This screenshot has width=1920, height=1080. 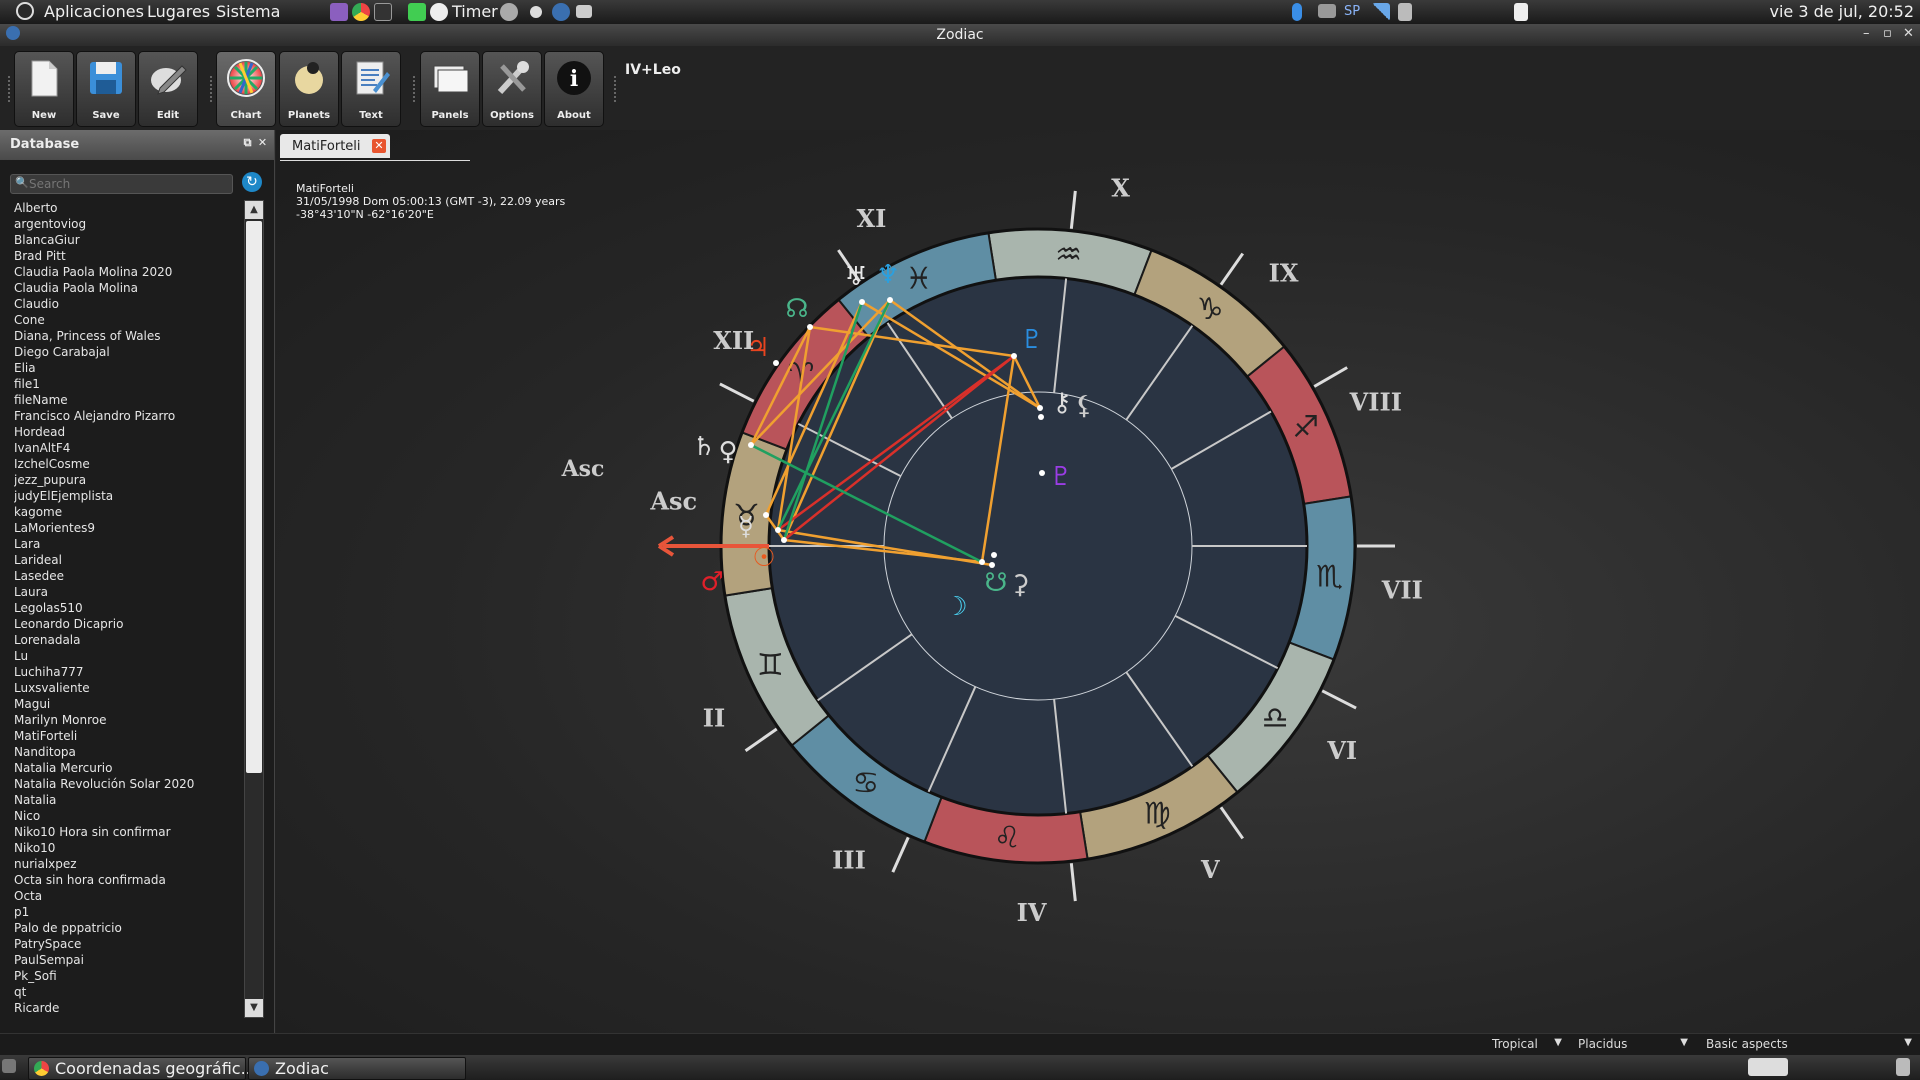 I want to click on list-item: Natalia Mercurio, so click(x=126, y=768).